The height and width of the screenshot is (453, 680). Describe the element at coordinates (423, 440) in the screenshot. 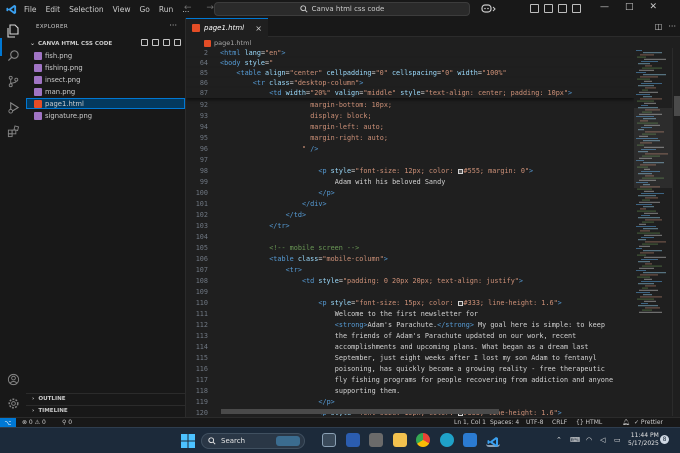

I see `chrome-icon` at that location.